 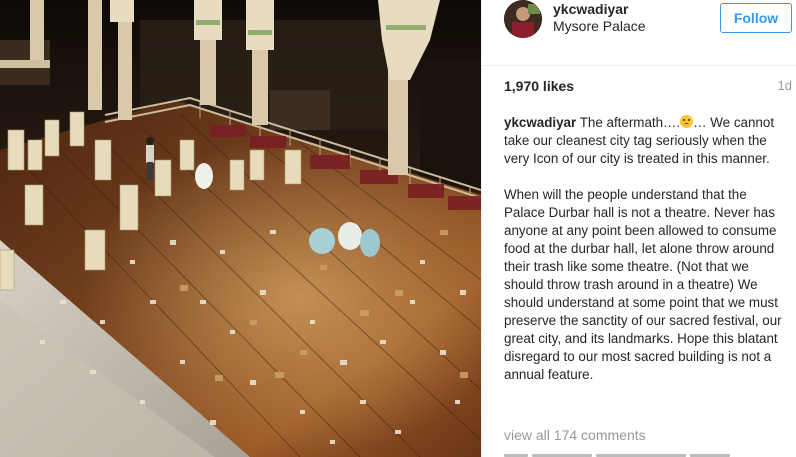 I want to click on avatar, so click(x=523, y=19).